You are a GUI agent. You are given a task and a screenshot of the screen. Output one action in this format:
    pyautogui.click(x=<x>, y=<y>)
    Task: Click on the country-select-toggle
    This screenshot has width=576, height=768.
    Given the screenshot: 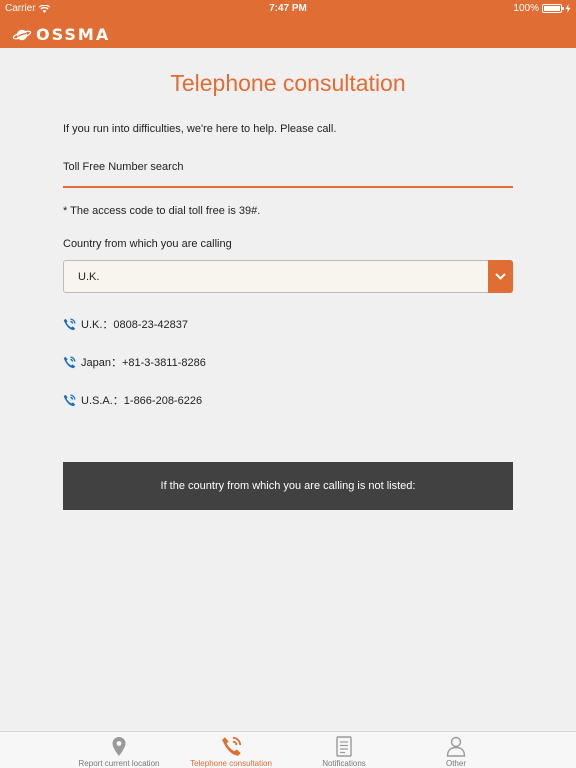 What is the action you would take?
    pyautogui.click(x=500, y=276)
    